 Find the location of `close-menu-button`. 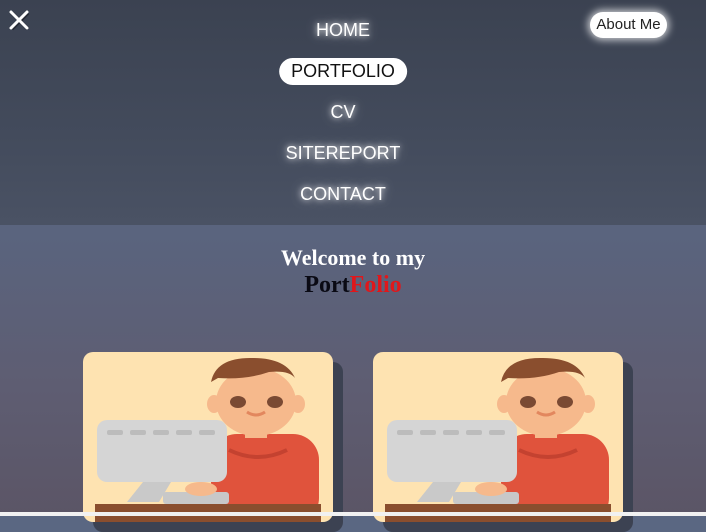

close-menu-button is located at coordinates (19, 20).